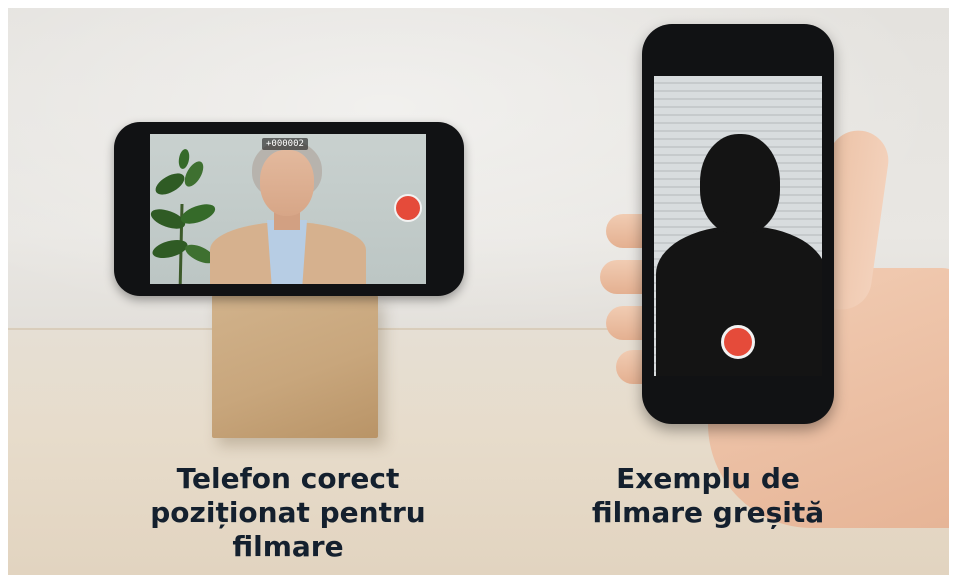  What do you see at coordinates (287, 183) in the screenshot?
I see `woman-face` at bounding box center [287, 183].